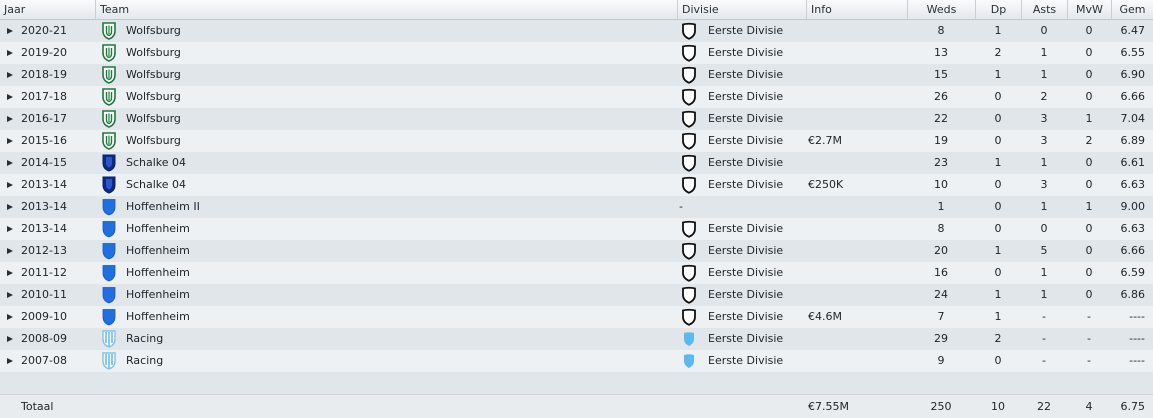 This screenshot has width=1153, height=418. What do you see at coordinates (576, 339) in the screenshot?
I see `table-row: 2008-09 Racing Eerste Divisie 29 2- - ----` at bounding box center [576, 339].